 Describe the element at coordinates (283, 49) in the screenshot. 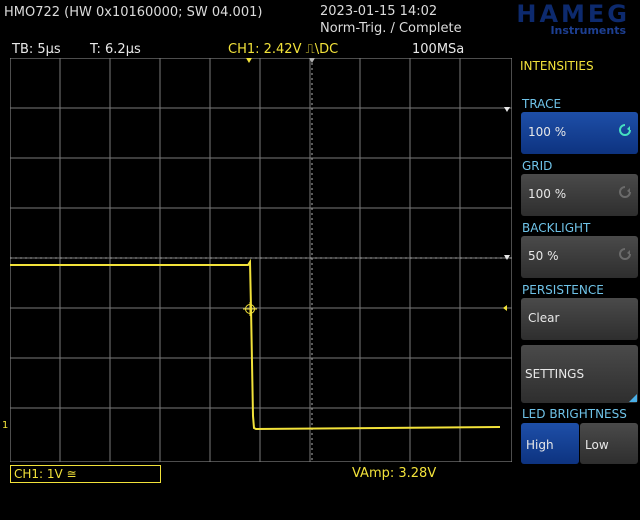

I see `ch1-trigger-readout: CH1: 2.42V ⎍\DC` at that location.